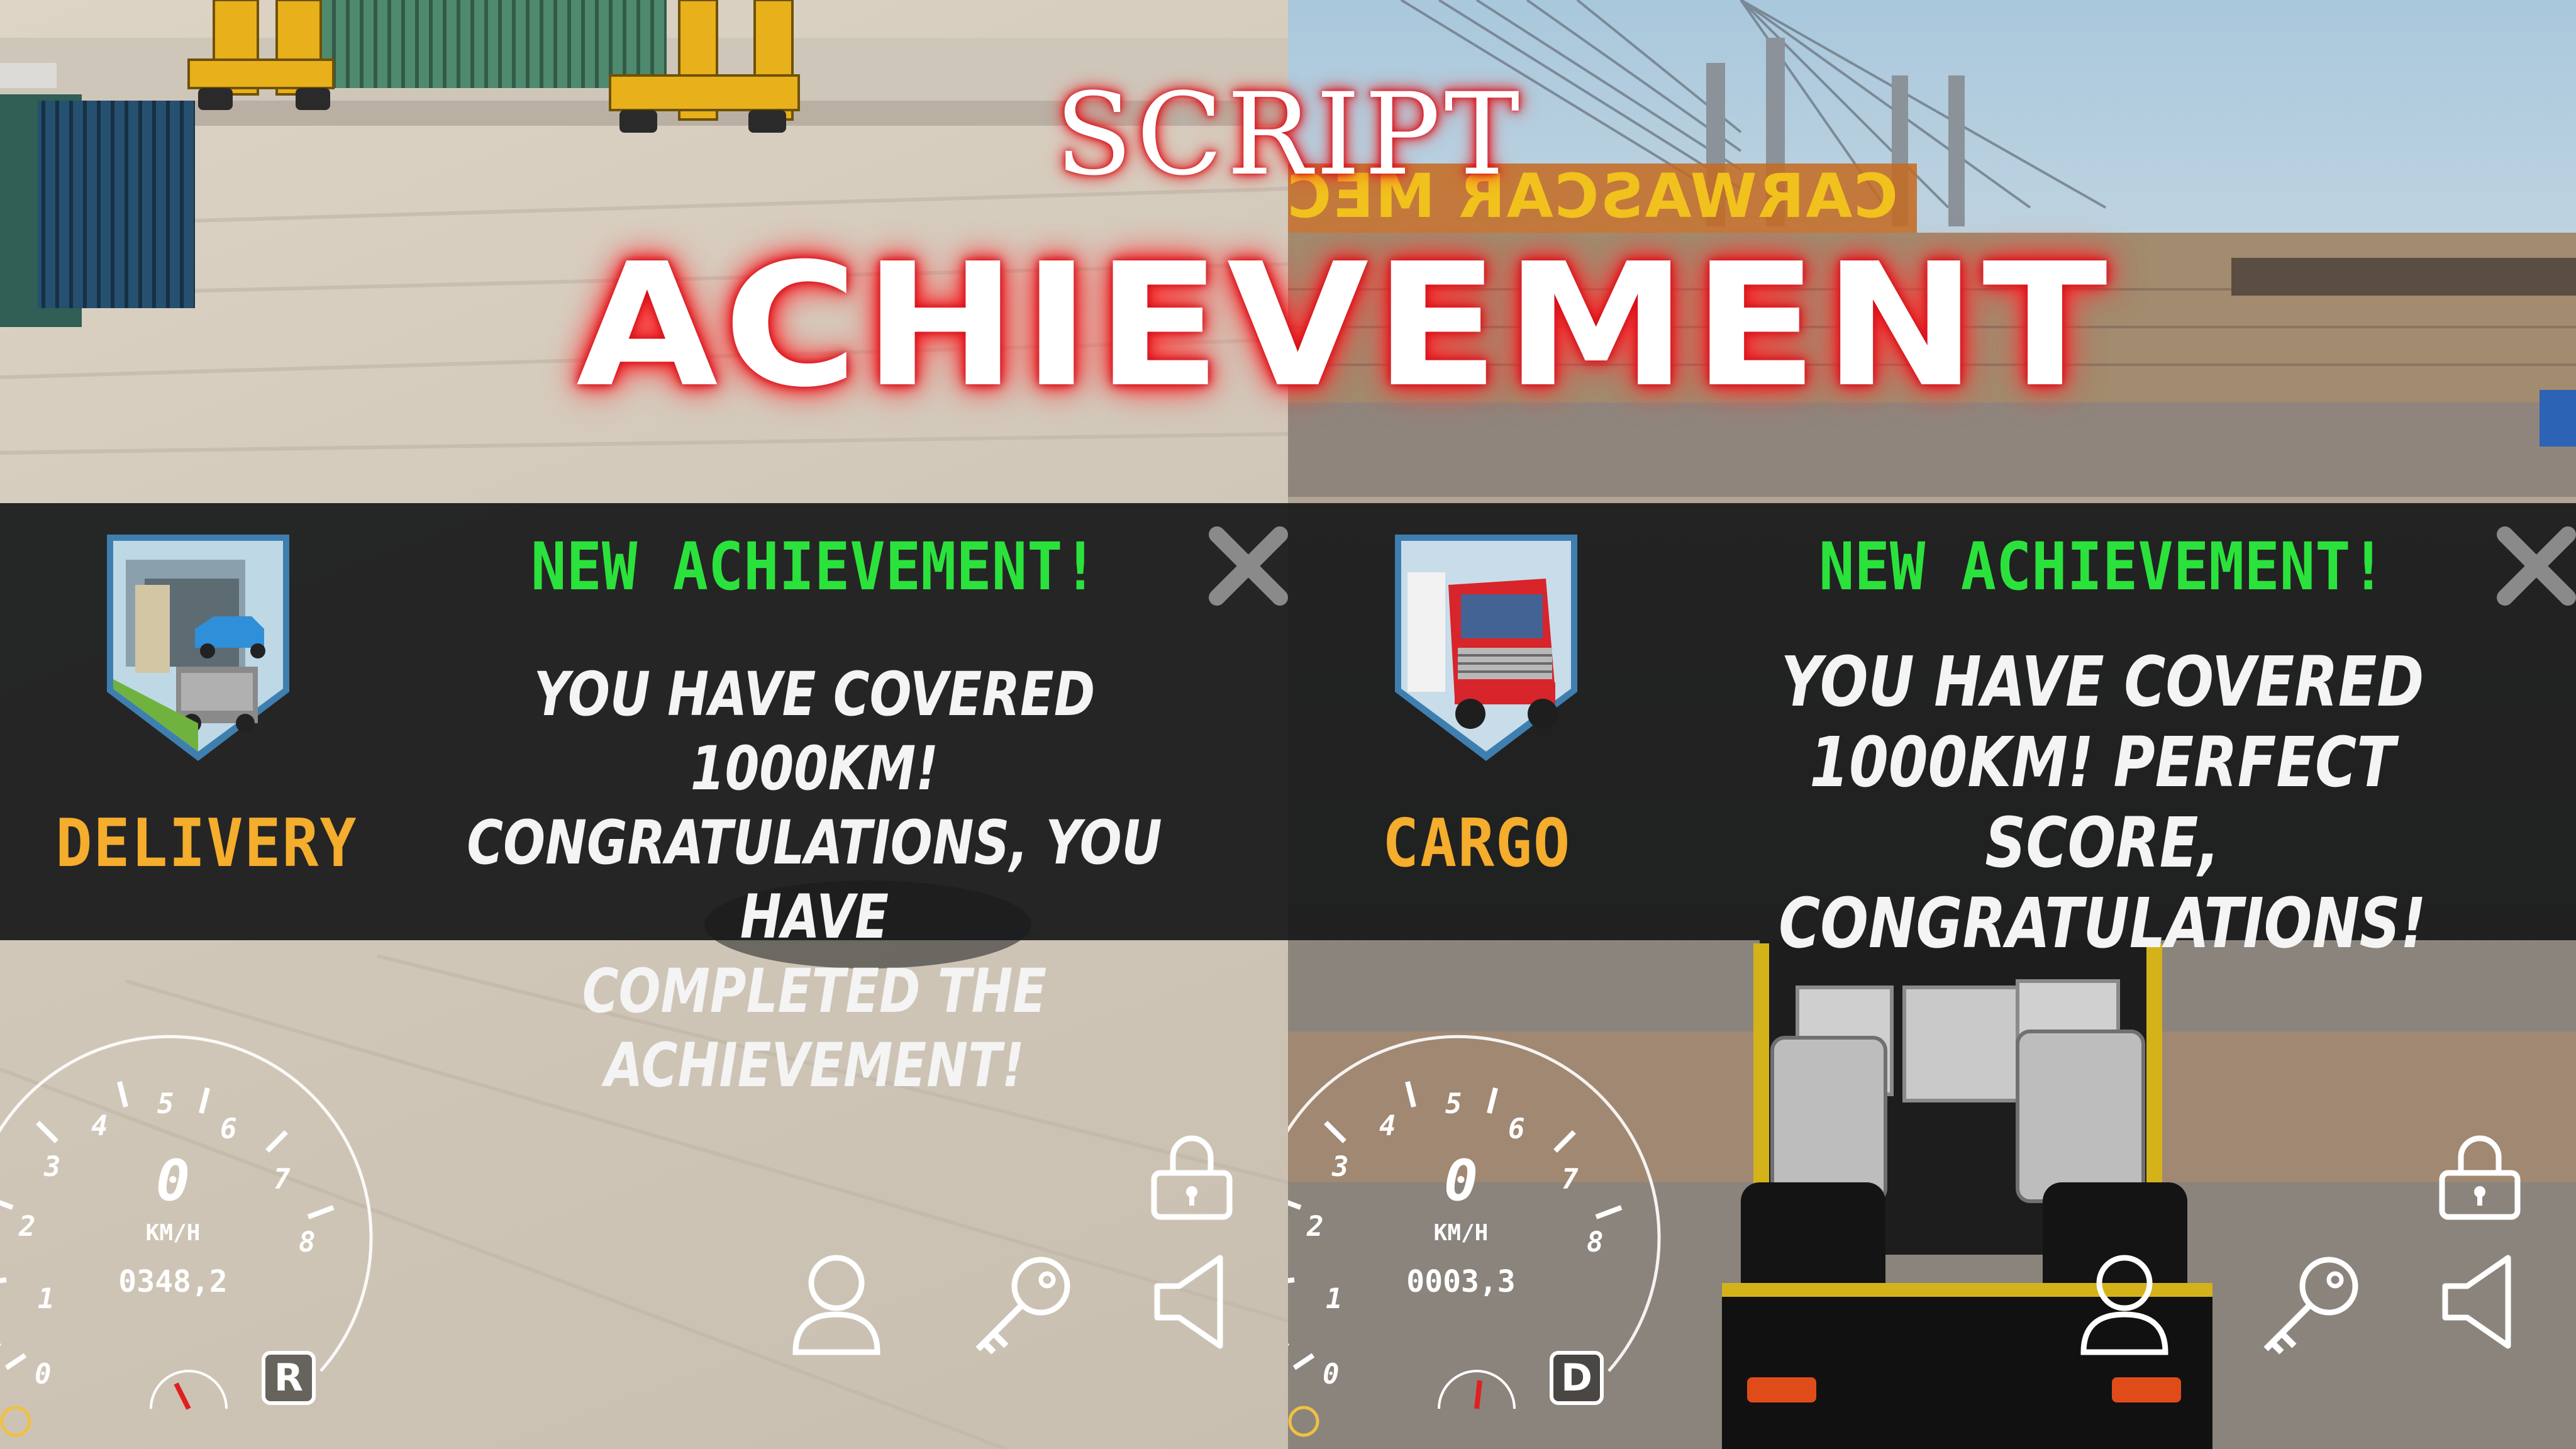 This screenshot has height=1449, width=2576. What do you see at coordinates (289, 1378) in the screenshot?
I see `gear-indicator: R` at bounding box center [289, 1378].